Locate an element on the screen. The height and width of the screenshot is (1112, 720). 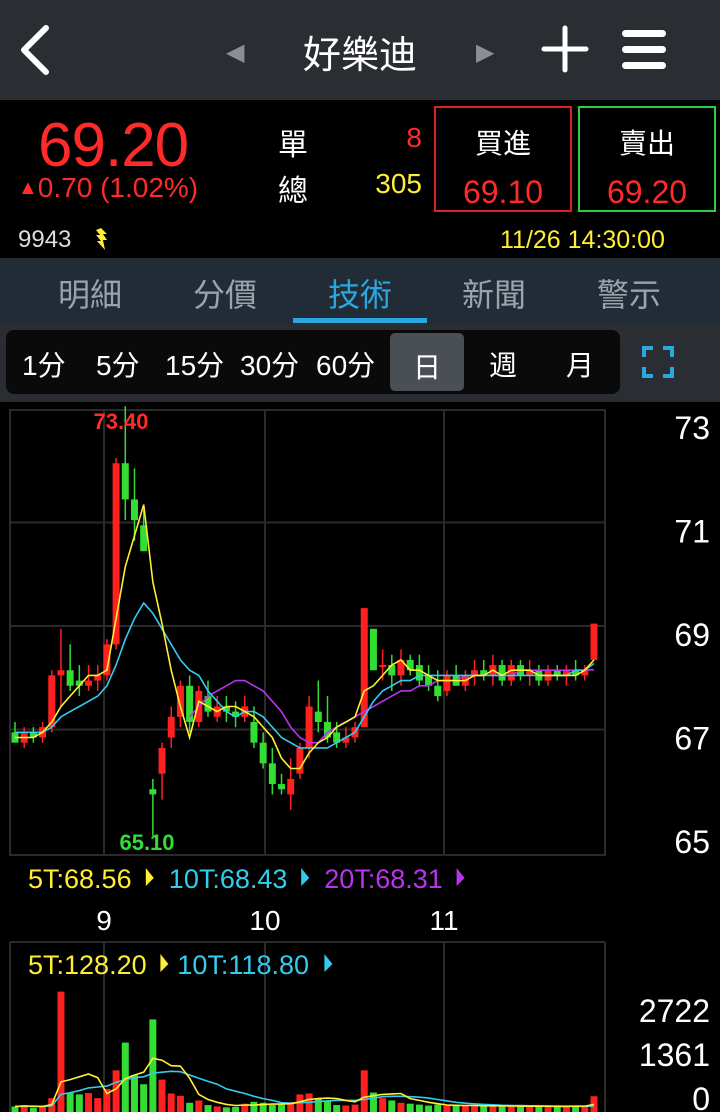
volume-axis-tick: 0 is located at coordinates (701, 1096).